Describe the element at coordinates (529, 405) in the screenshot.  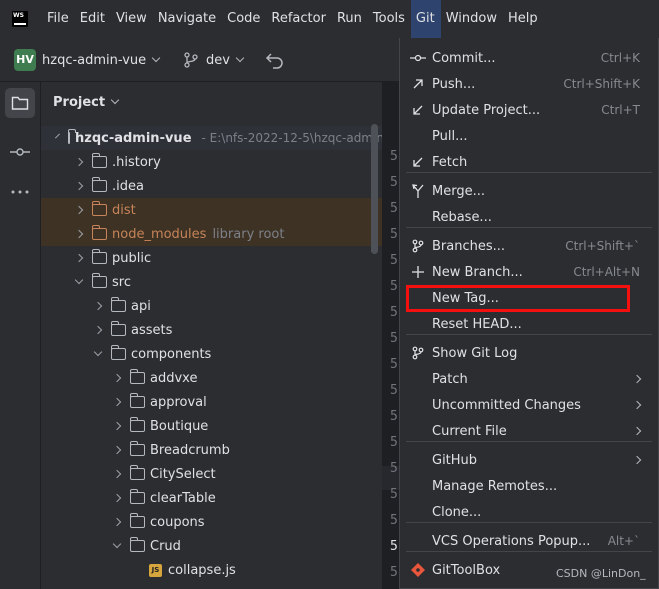
I see `git-menu-item-uncommitted-changes: Uncommitted Changes` at that location.